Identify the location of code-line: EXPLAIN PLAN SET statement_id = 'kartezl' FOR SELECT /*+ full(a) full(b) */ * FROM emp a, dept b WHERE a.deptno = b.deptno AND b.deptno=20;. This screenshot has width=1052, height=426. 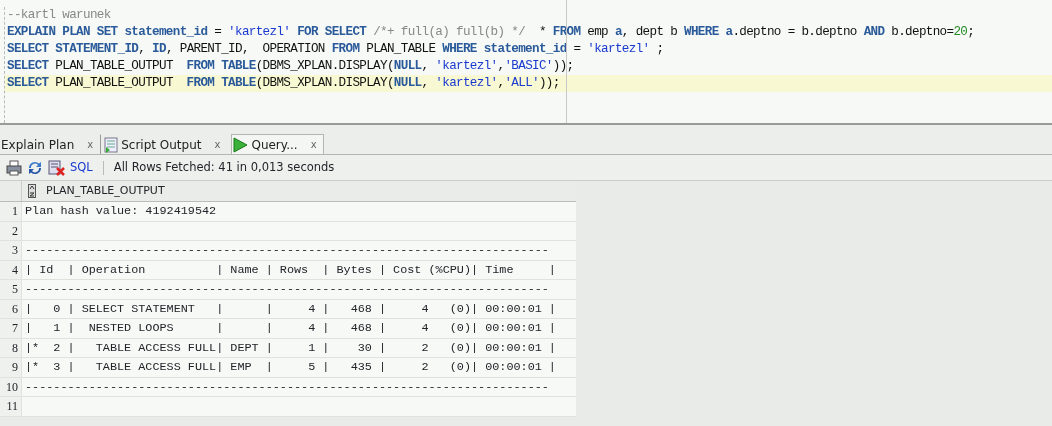
(491, 32).